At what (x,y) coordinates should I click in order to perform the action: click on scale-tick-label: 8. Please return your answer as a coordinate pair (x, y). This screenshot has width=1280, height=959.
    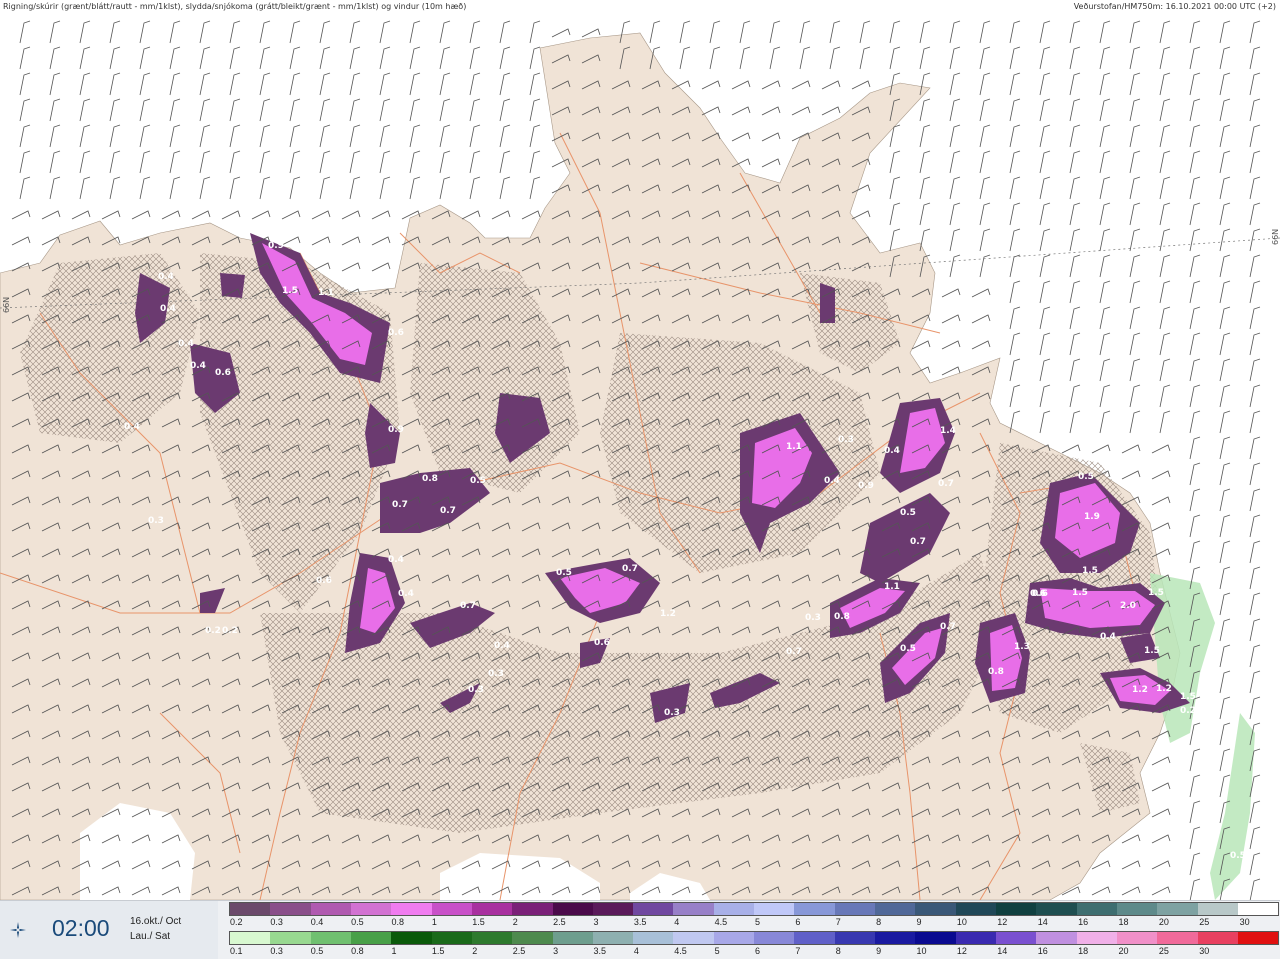
    Looking at the image, I should click on (879, 922).